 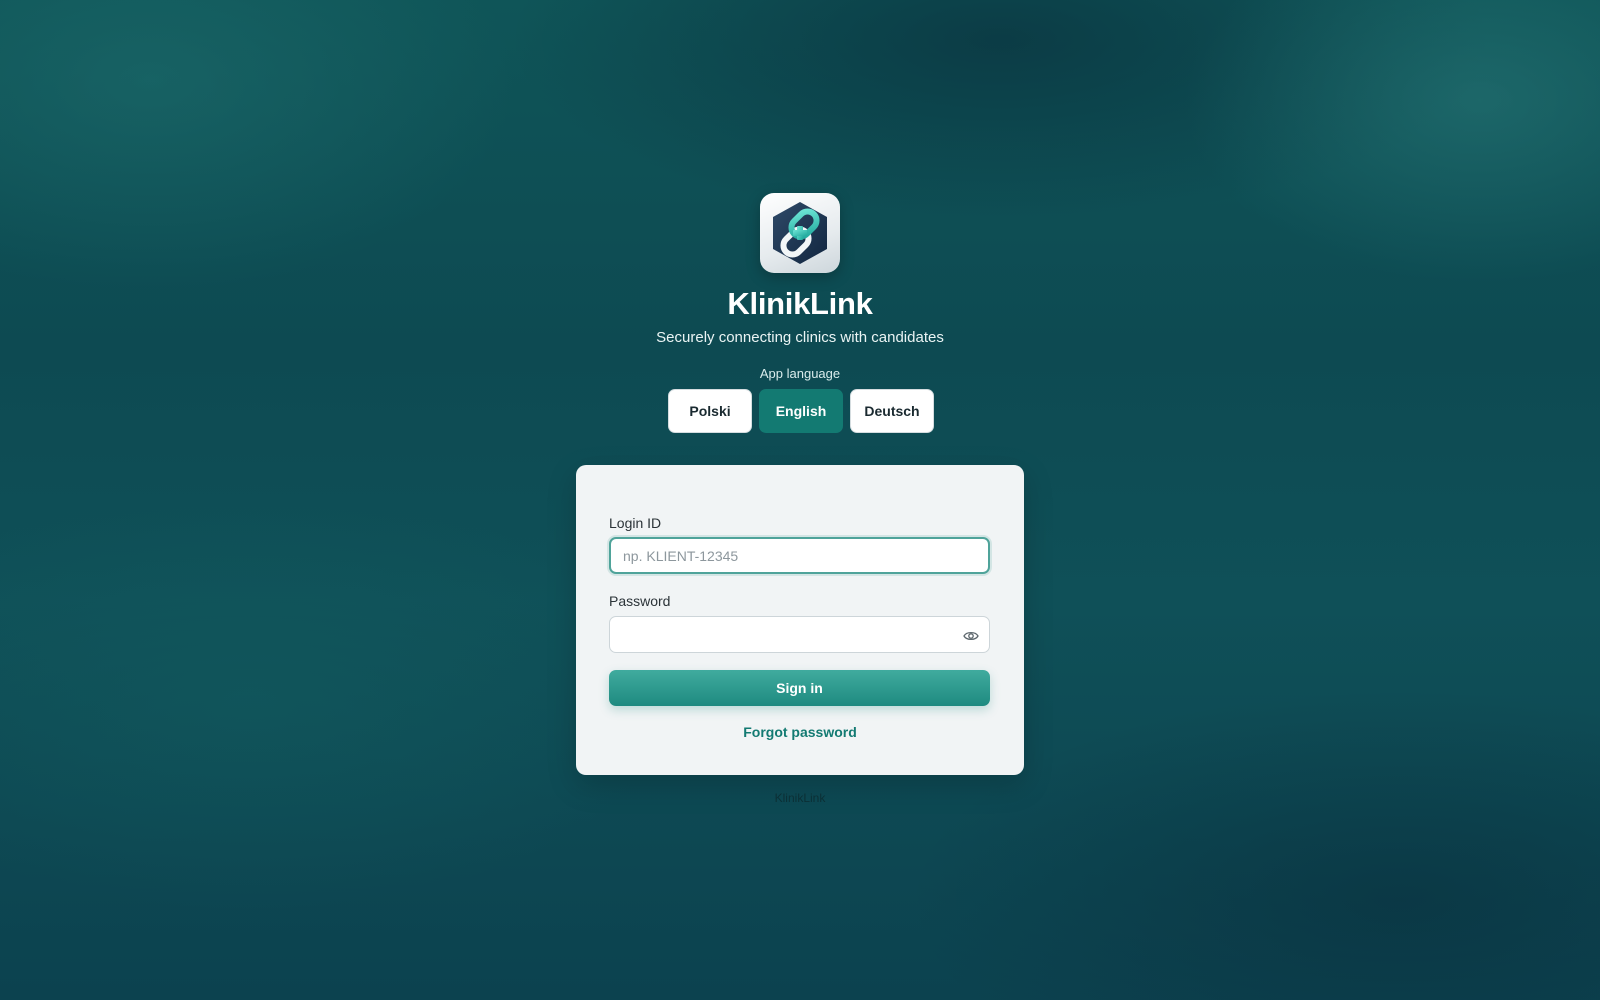 I want to click on chain-link-plus-icon, so click(x=800, y=233).